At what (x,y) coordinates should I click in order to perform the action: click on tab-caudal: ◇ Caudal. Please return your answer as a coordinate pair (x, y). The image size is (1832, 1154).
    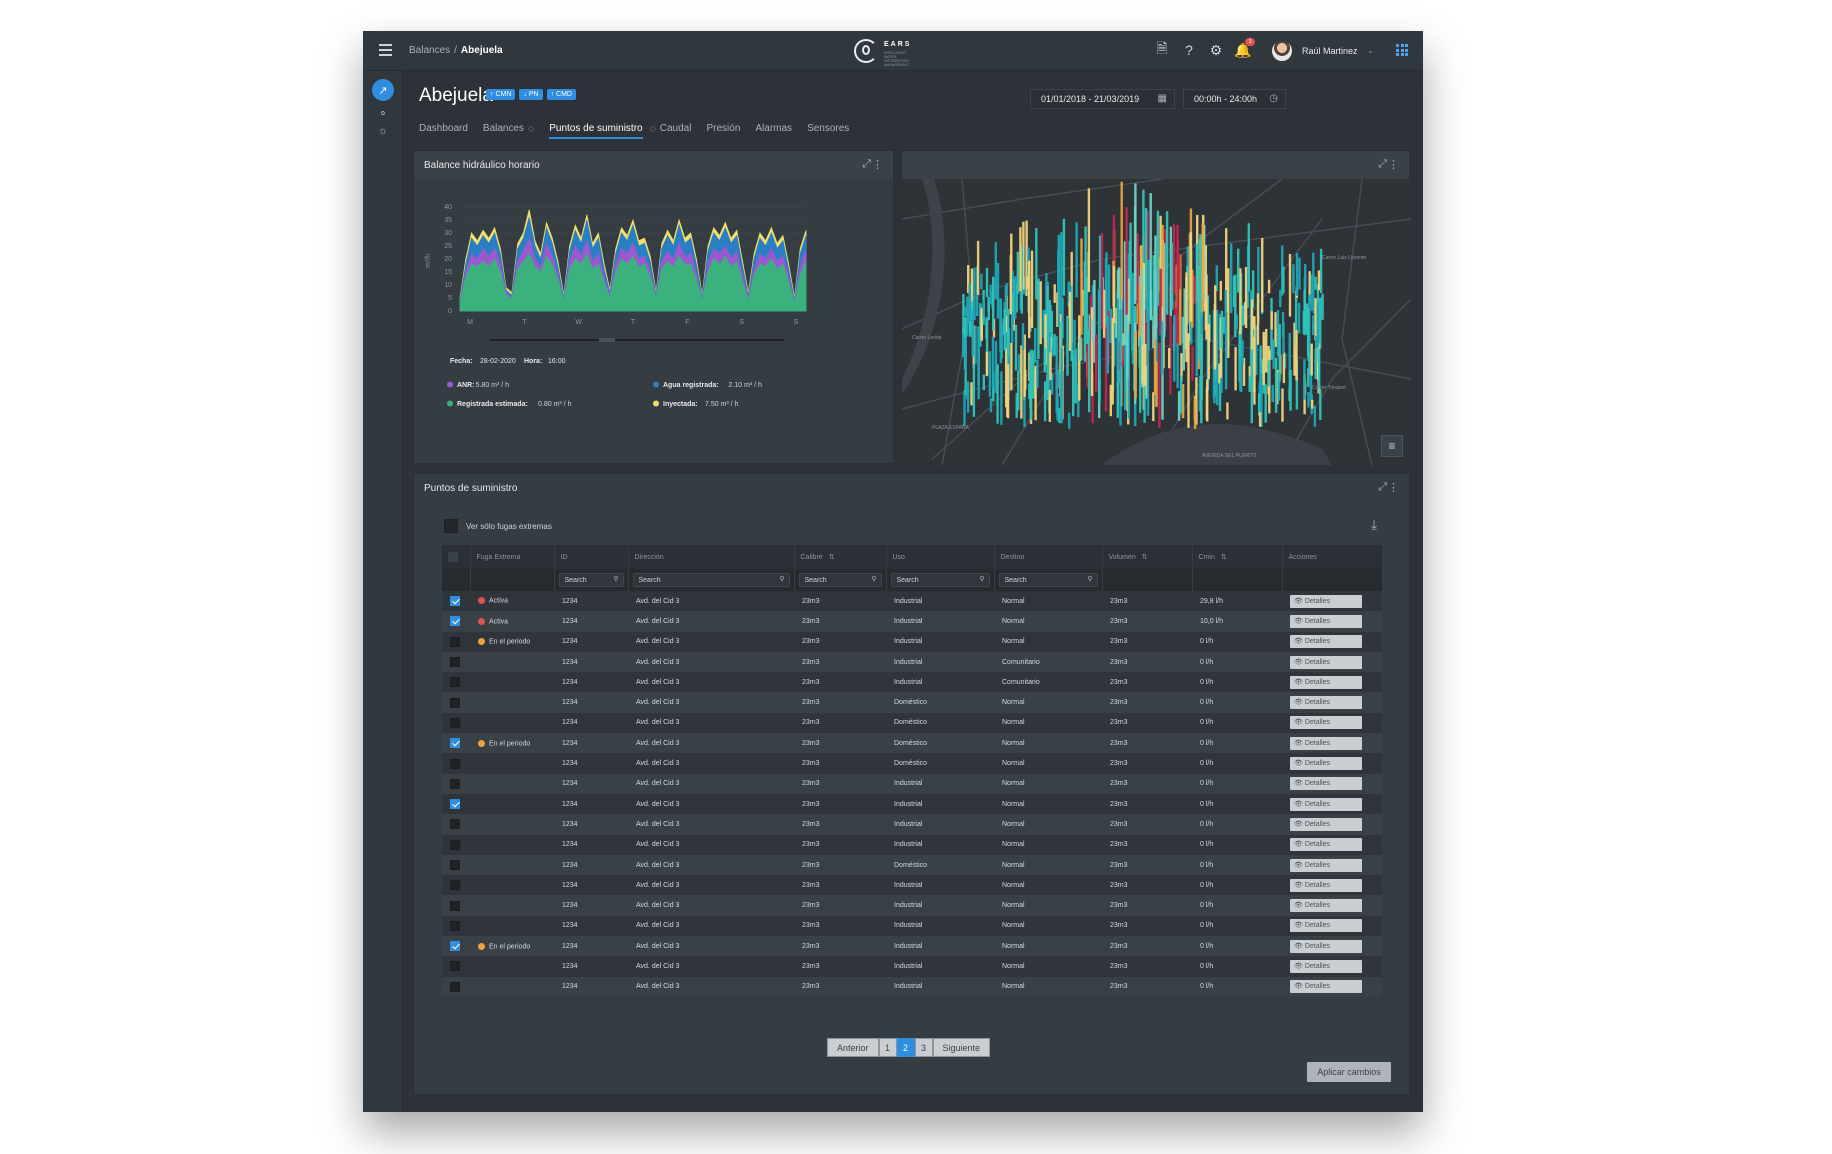
    Looking at the image, I should click on (671, 131).